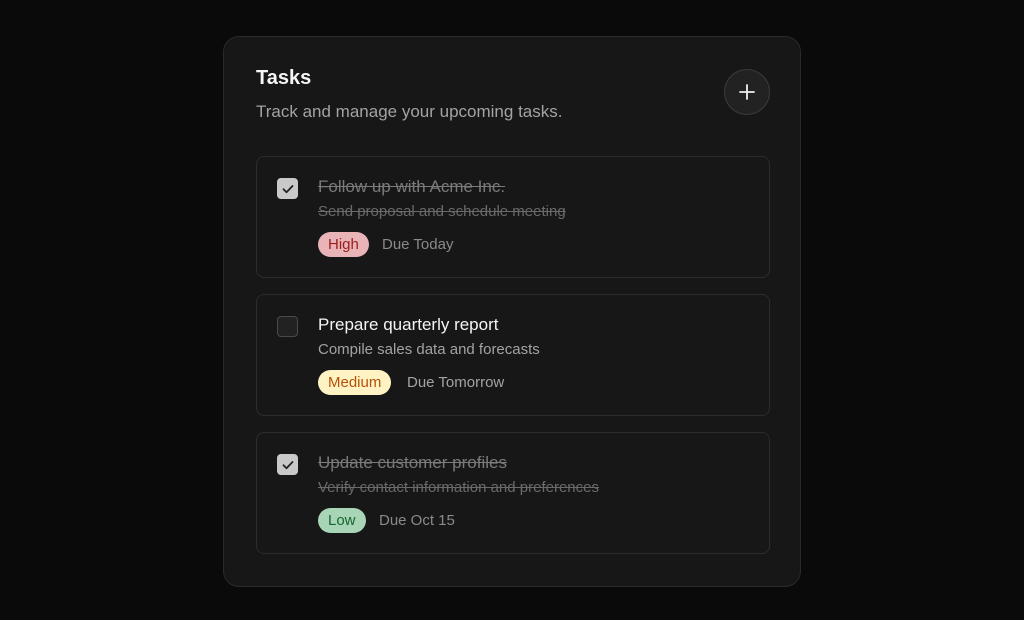  I want to click on due-date: Due Today, so click(418, 244).